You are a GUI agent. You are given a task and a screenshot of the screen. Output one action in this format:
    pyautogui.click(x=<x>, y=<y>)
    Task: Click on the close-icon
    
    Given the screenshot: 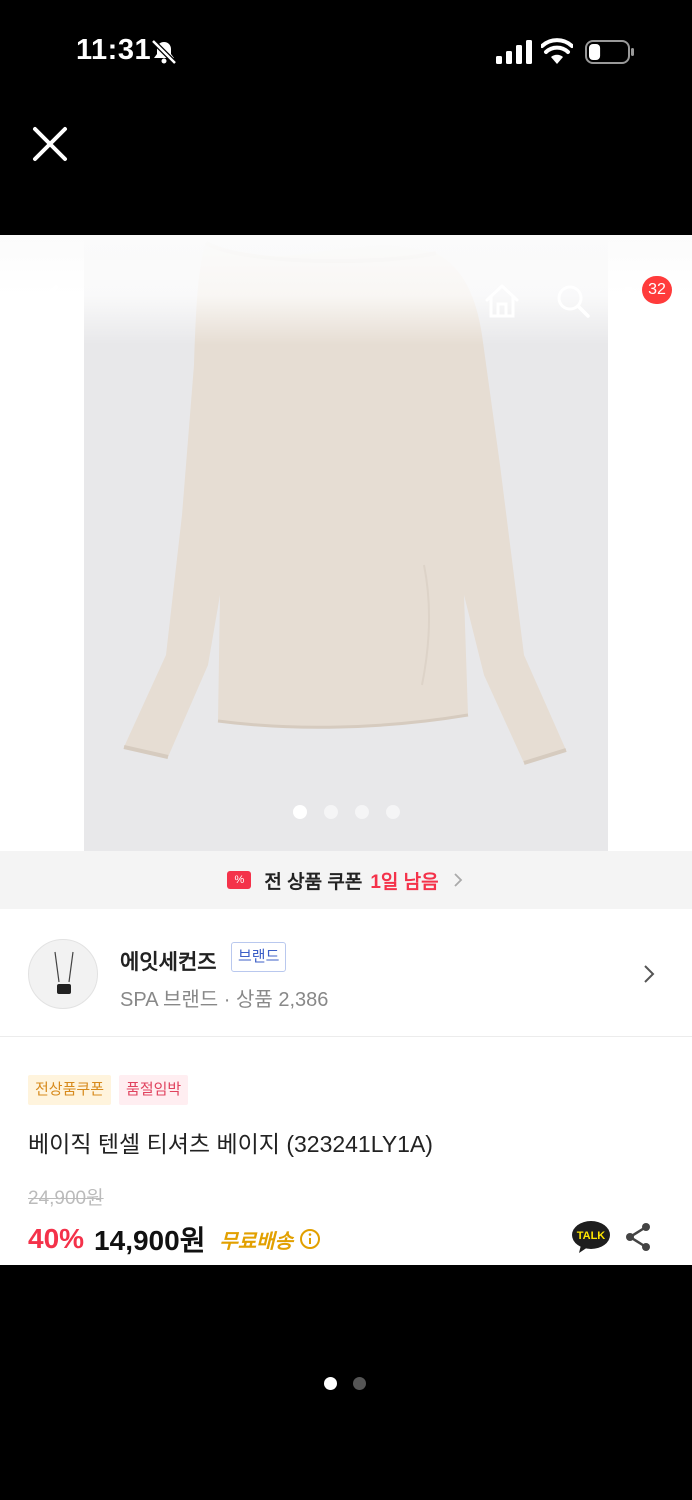 What is the action you would take?
    pyautogui.click(x=50, y=144)
    